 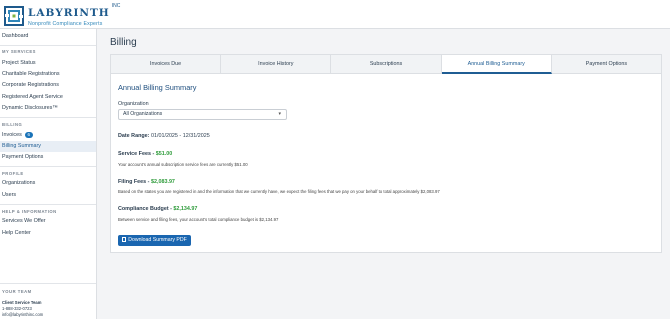 I want to click on team-phone: 1-888-332-0723, so click(x=17, y=308).